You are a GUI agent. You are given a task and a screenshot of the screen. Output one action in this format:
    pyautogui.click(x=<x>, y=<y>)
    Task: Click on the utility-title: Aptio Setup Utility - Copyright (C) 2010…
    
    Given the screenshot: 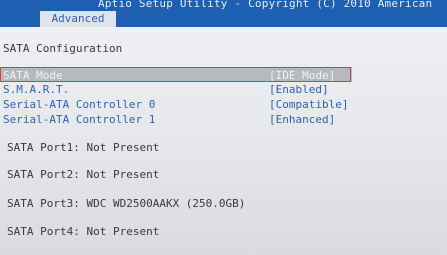 What is the action you would take?
    pyautogui.click(x=265, y=5)
    